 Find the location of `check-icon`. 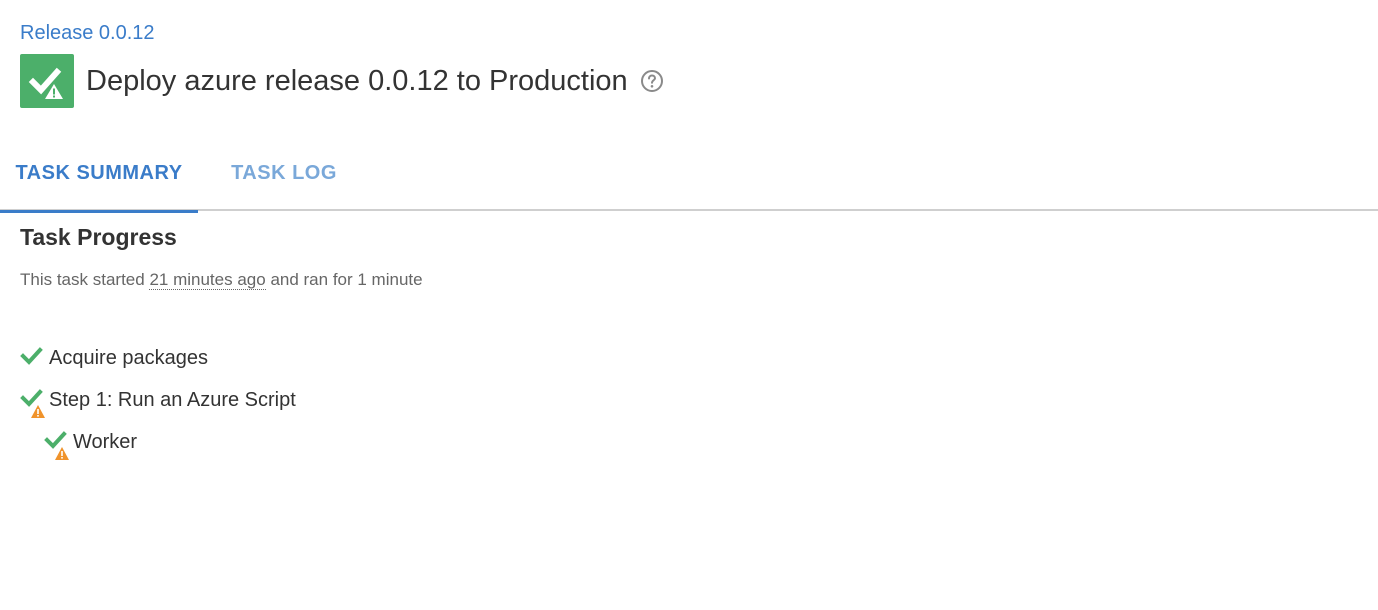

check-icon is located at coordinates (32, 358).